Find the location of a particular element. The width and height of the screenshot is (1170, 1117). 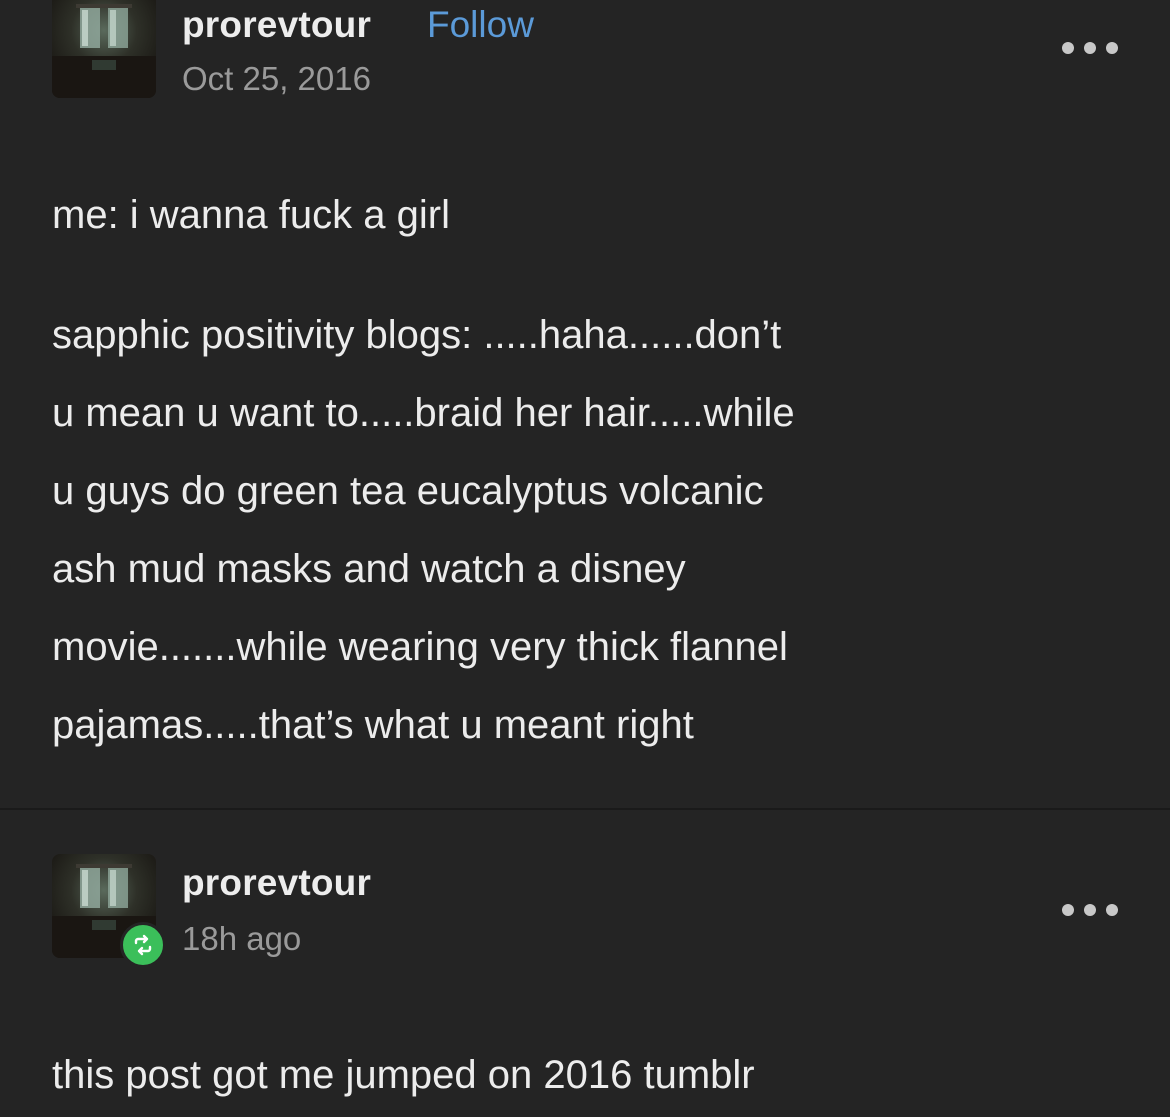

avatar-image is located at coordinates (104, 49).